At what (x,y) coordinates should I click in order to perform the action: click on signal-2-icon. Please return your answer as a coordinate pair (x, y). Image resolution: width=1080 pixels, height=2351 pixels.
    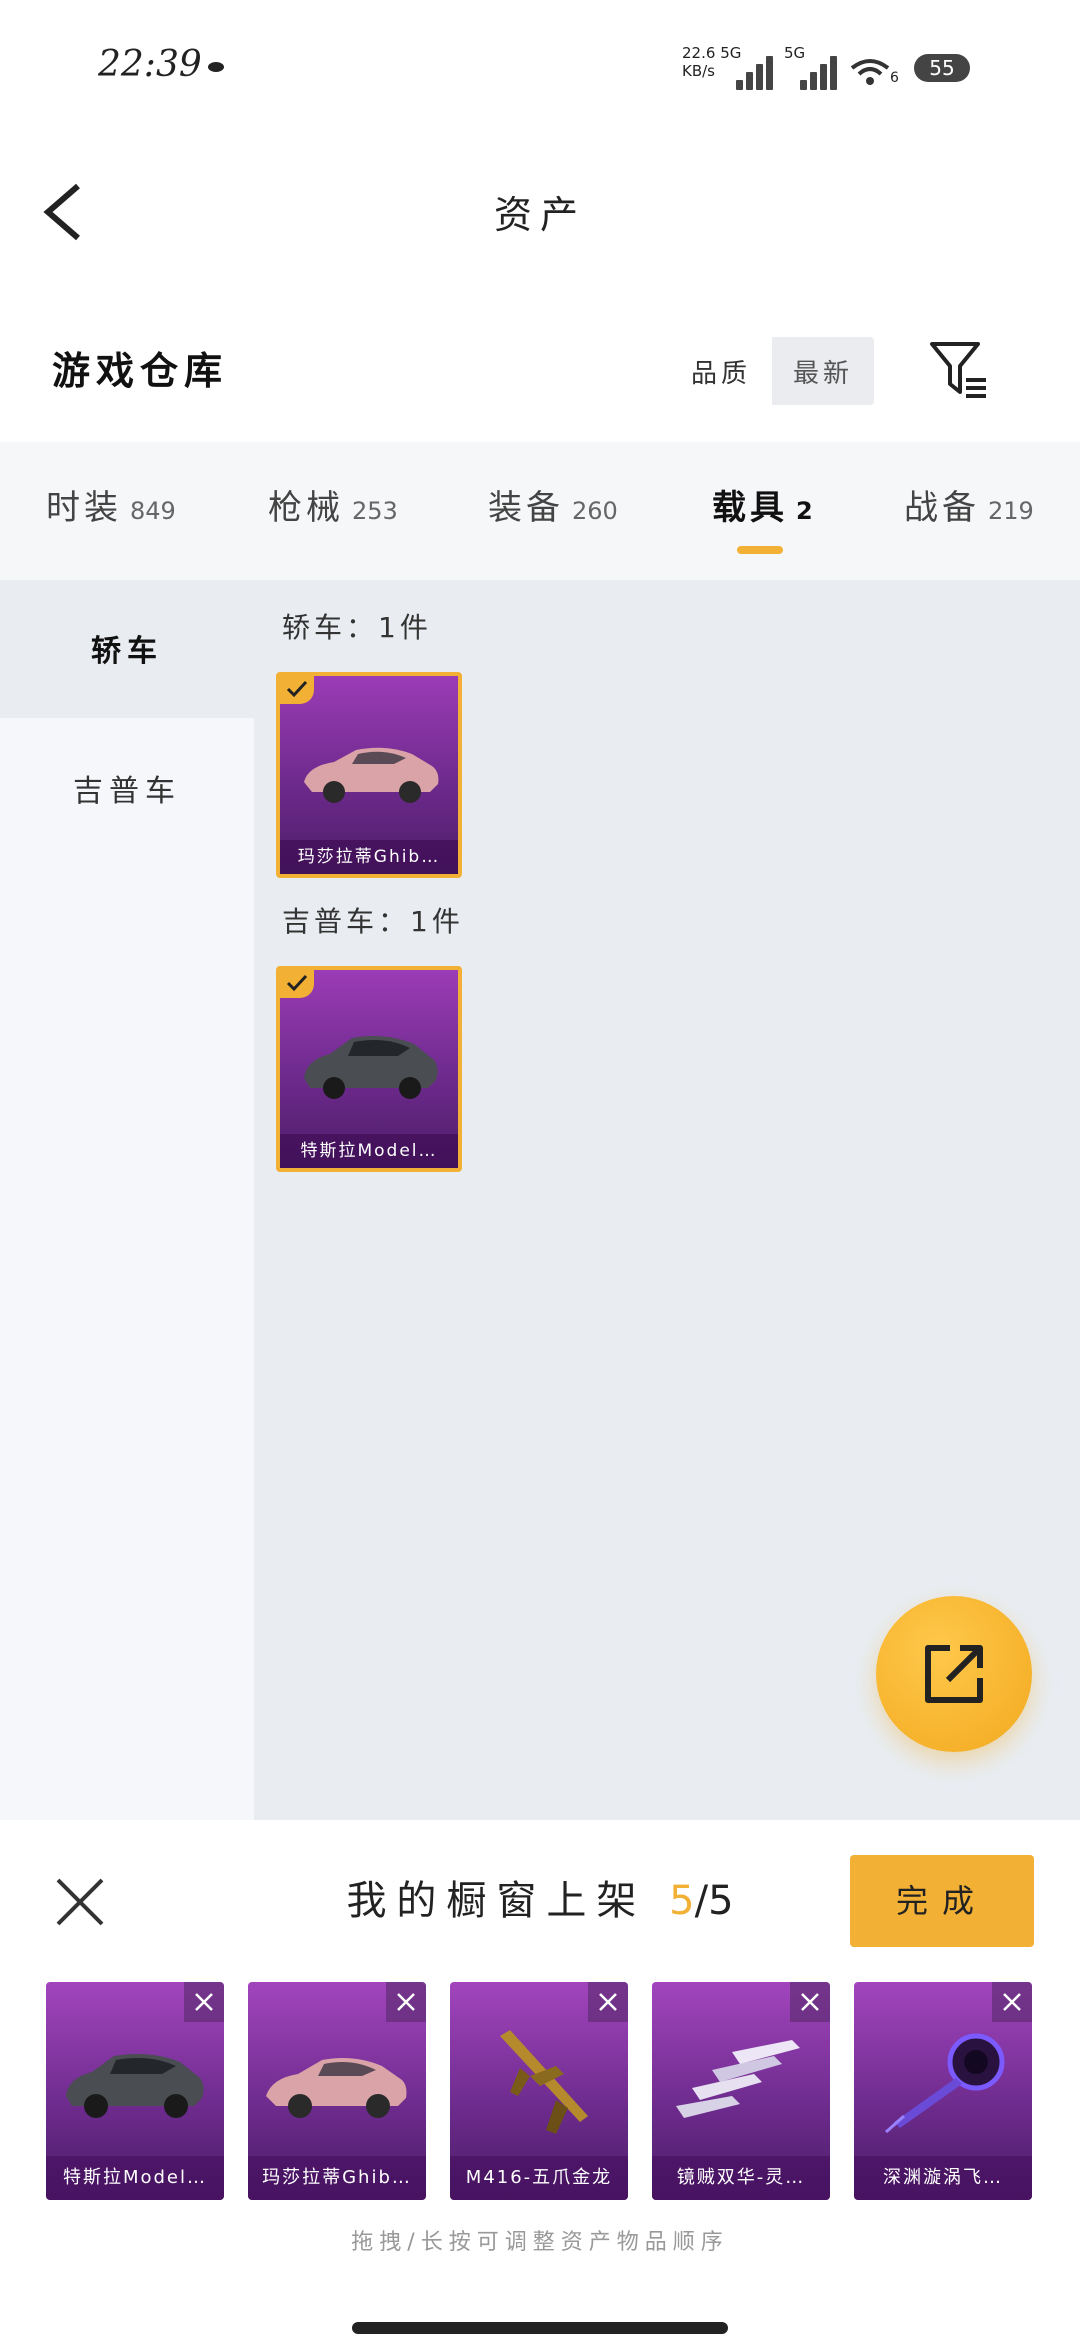
    Looking at the image, I should click on (822, 69).